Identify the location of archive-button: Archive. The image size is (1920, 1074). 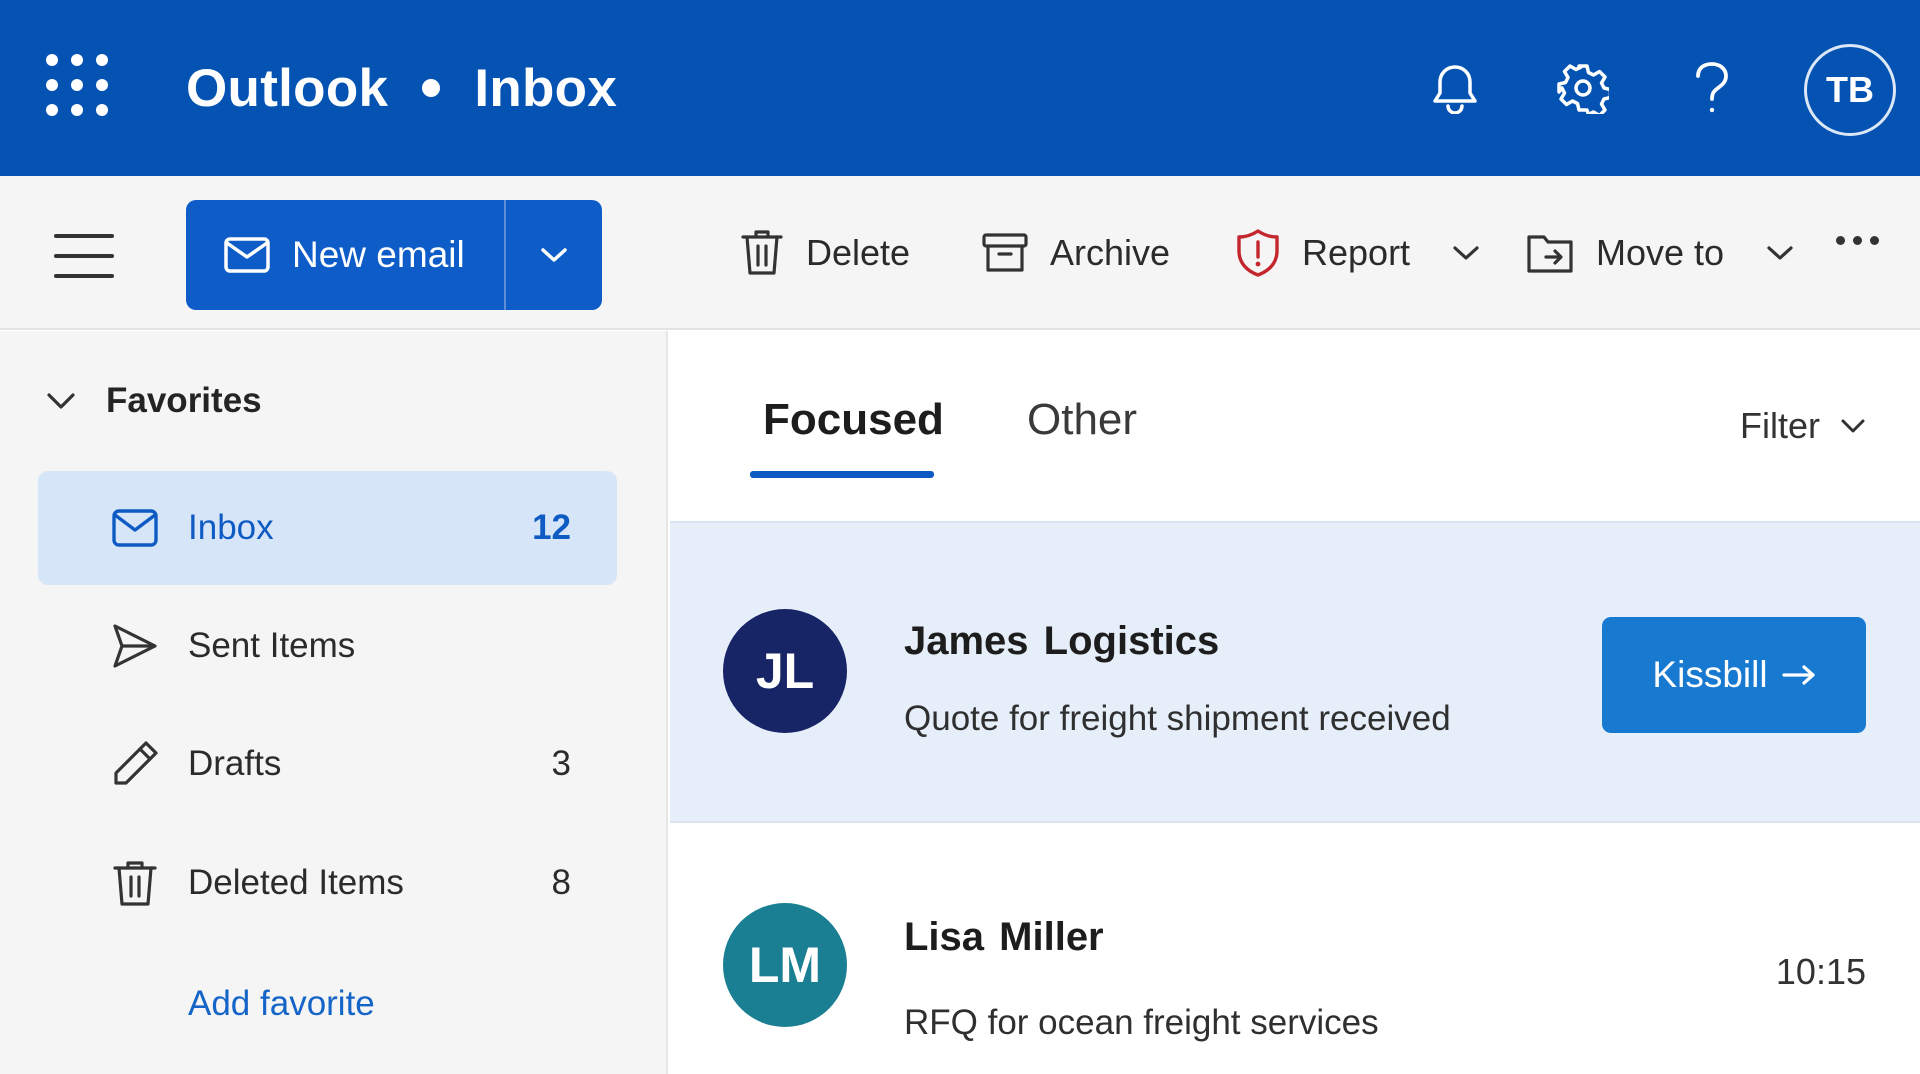
(1076, 253).